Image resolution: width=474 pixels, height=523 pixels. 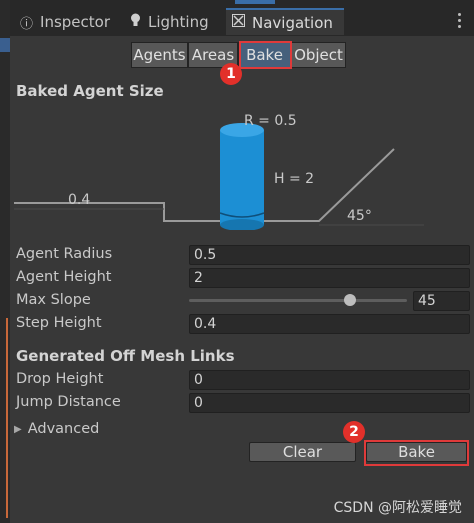 What do you see at coordinates (359, 216) in the screenshot?
I see `slope-text: 45°` at bounding box center [359, 216].